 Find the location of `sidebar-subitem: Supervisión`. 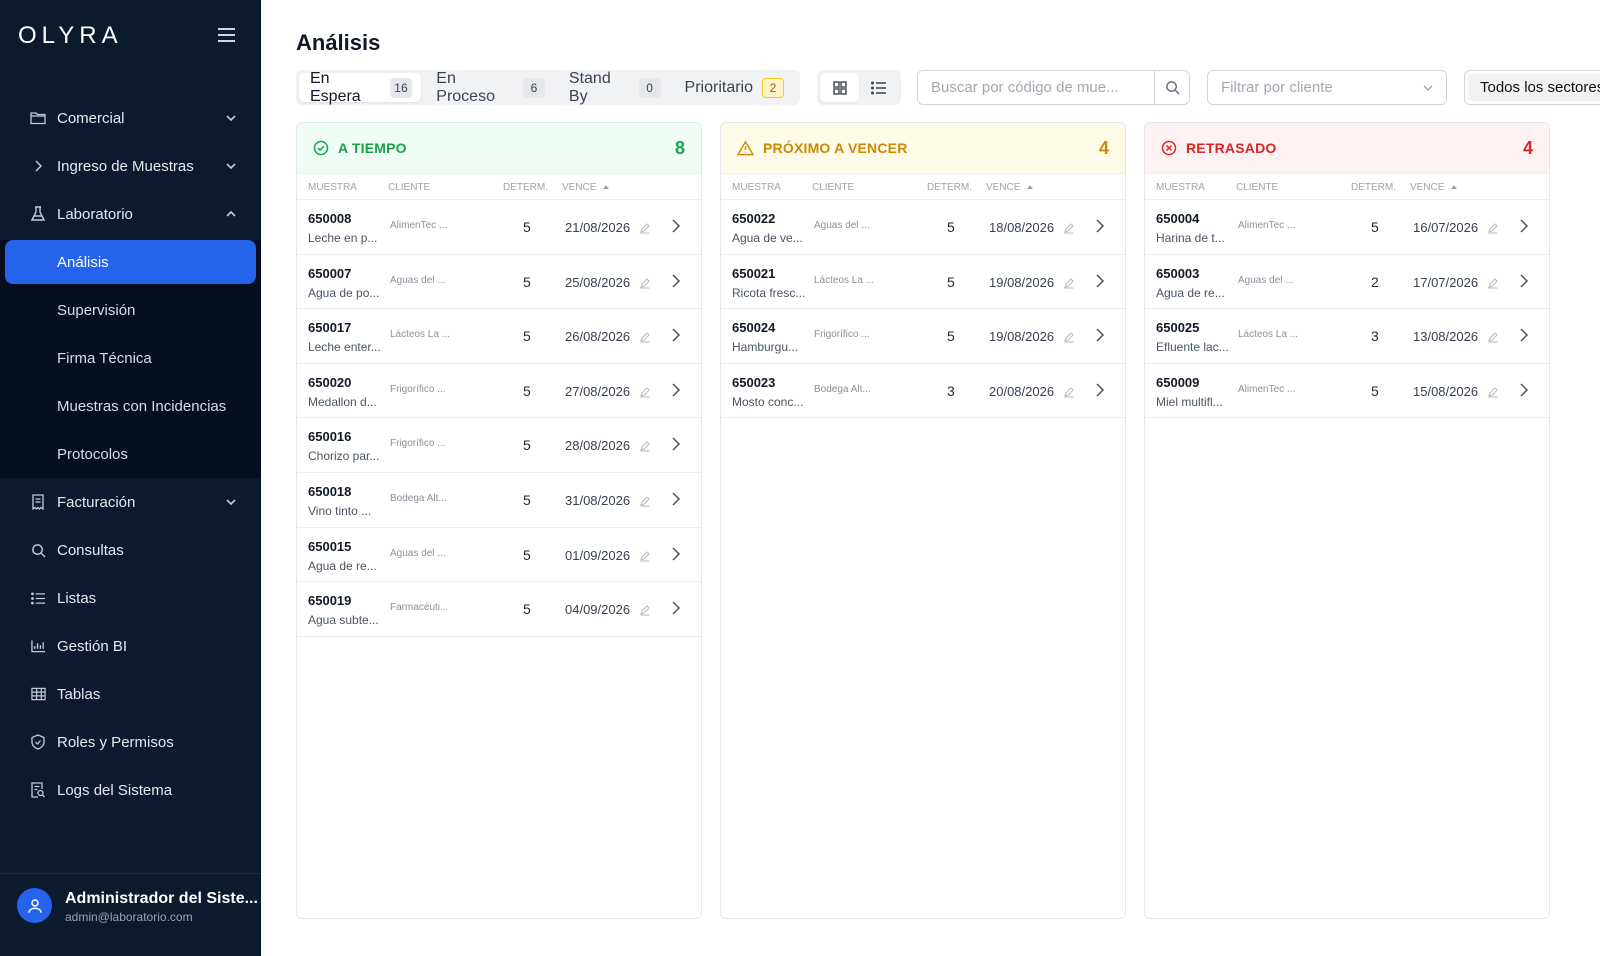

sidebar-subitem: Supervisión is located at coordinates (130, 310).